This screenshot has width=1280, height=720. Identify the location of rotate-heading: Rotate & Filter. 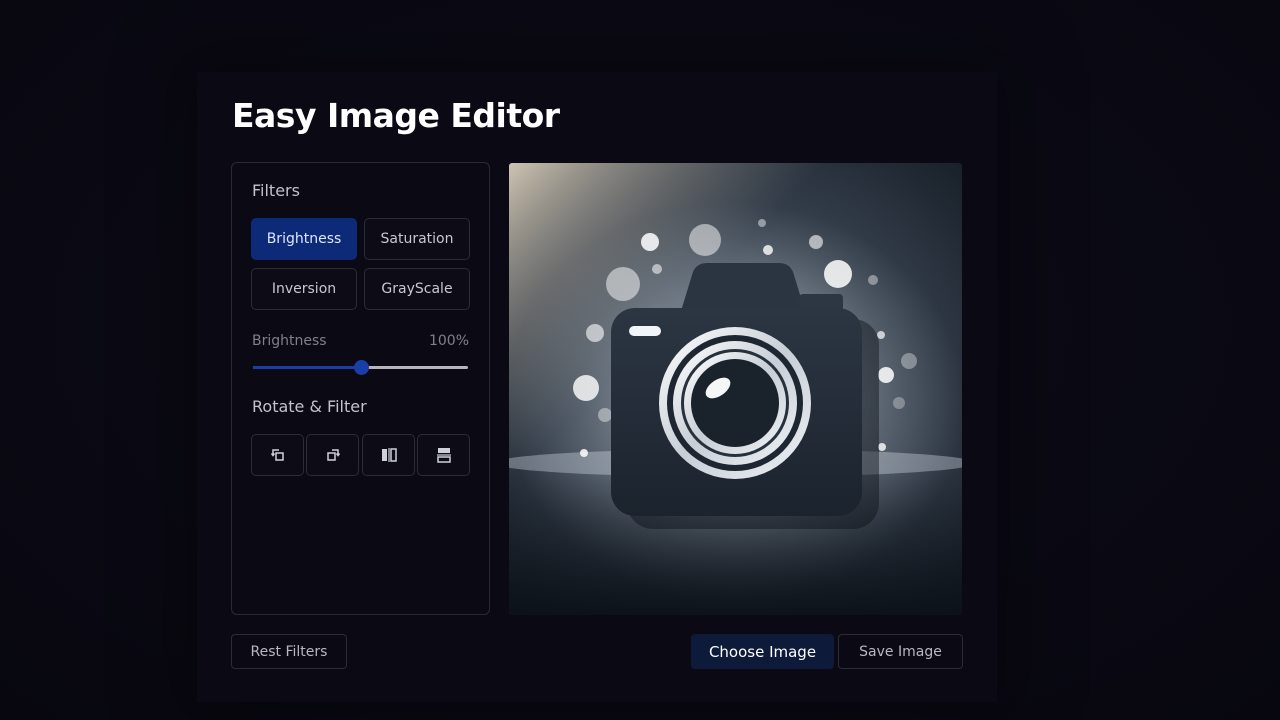
(309, 406).